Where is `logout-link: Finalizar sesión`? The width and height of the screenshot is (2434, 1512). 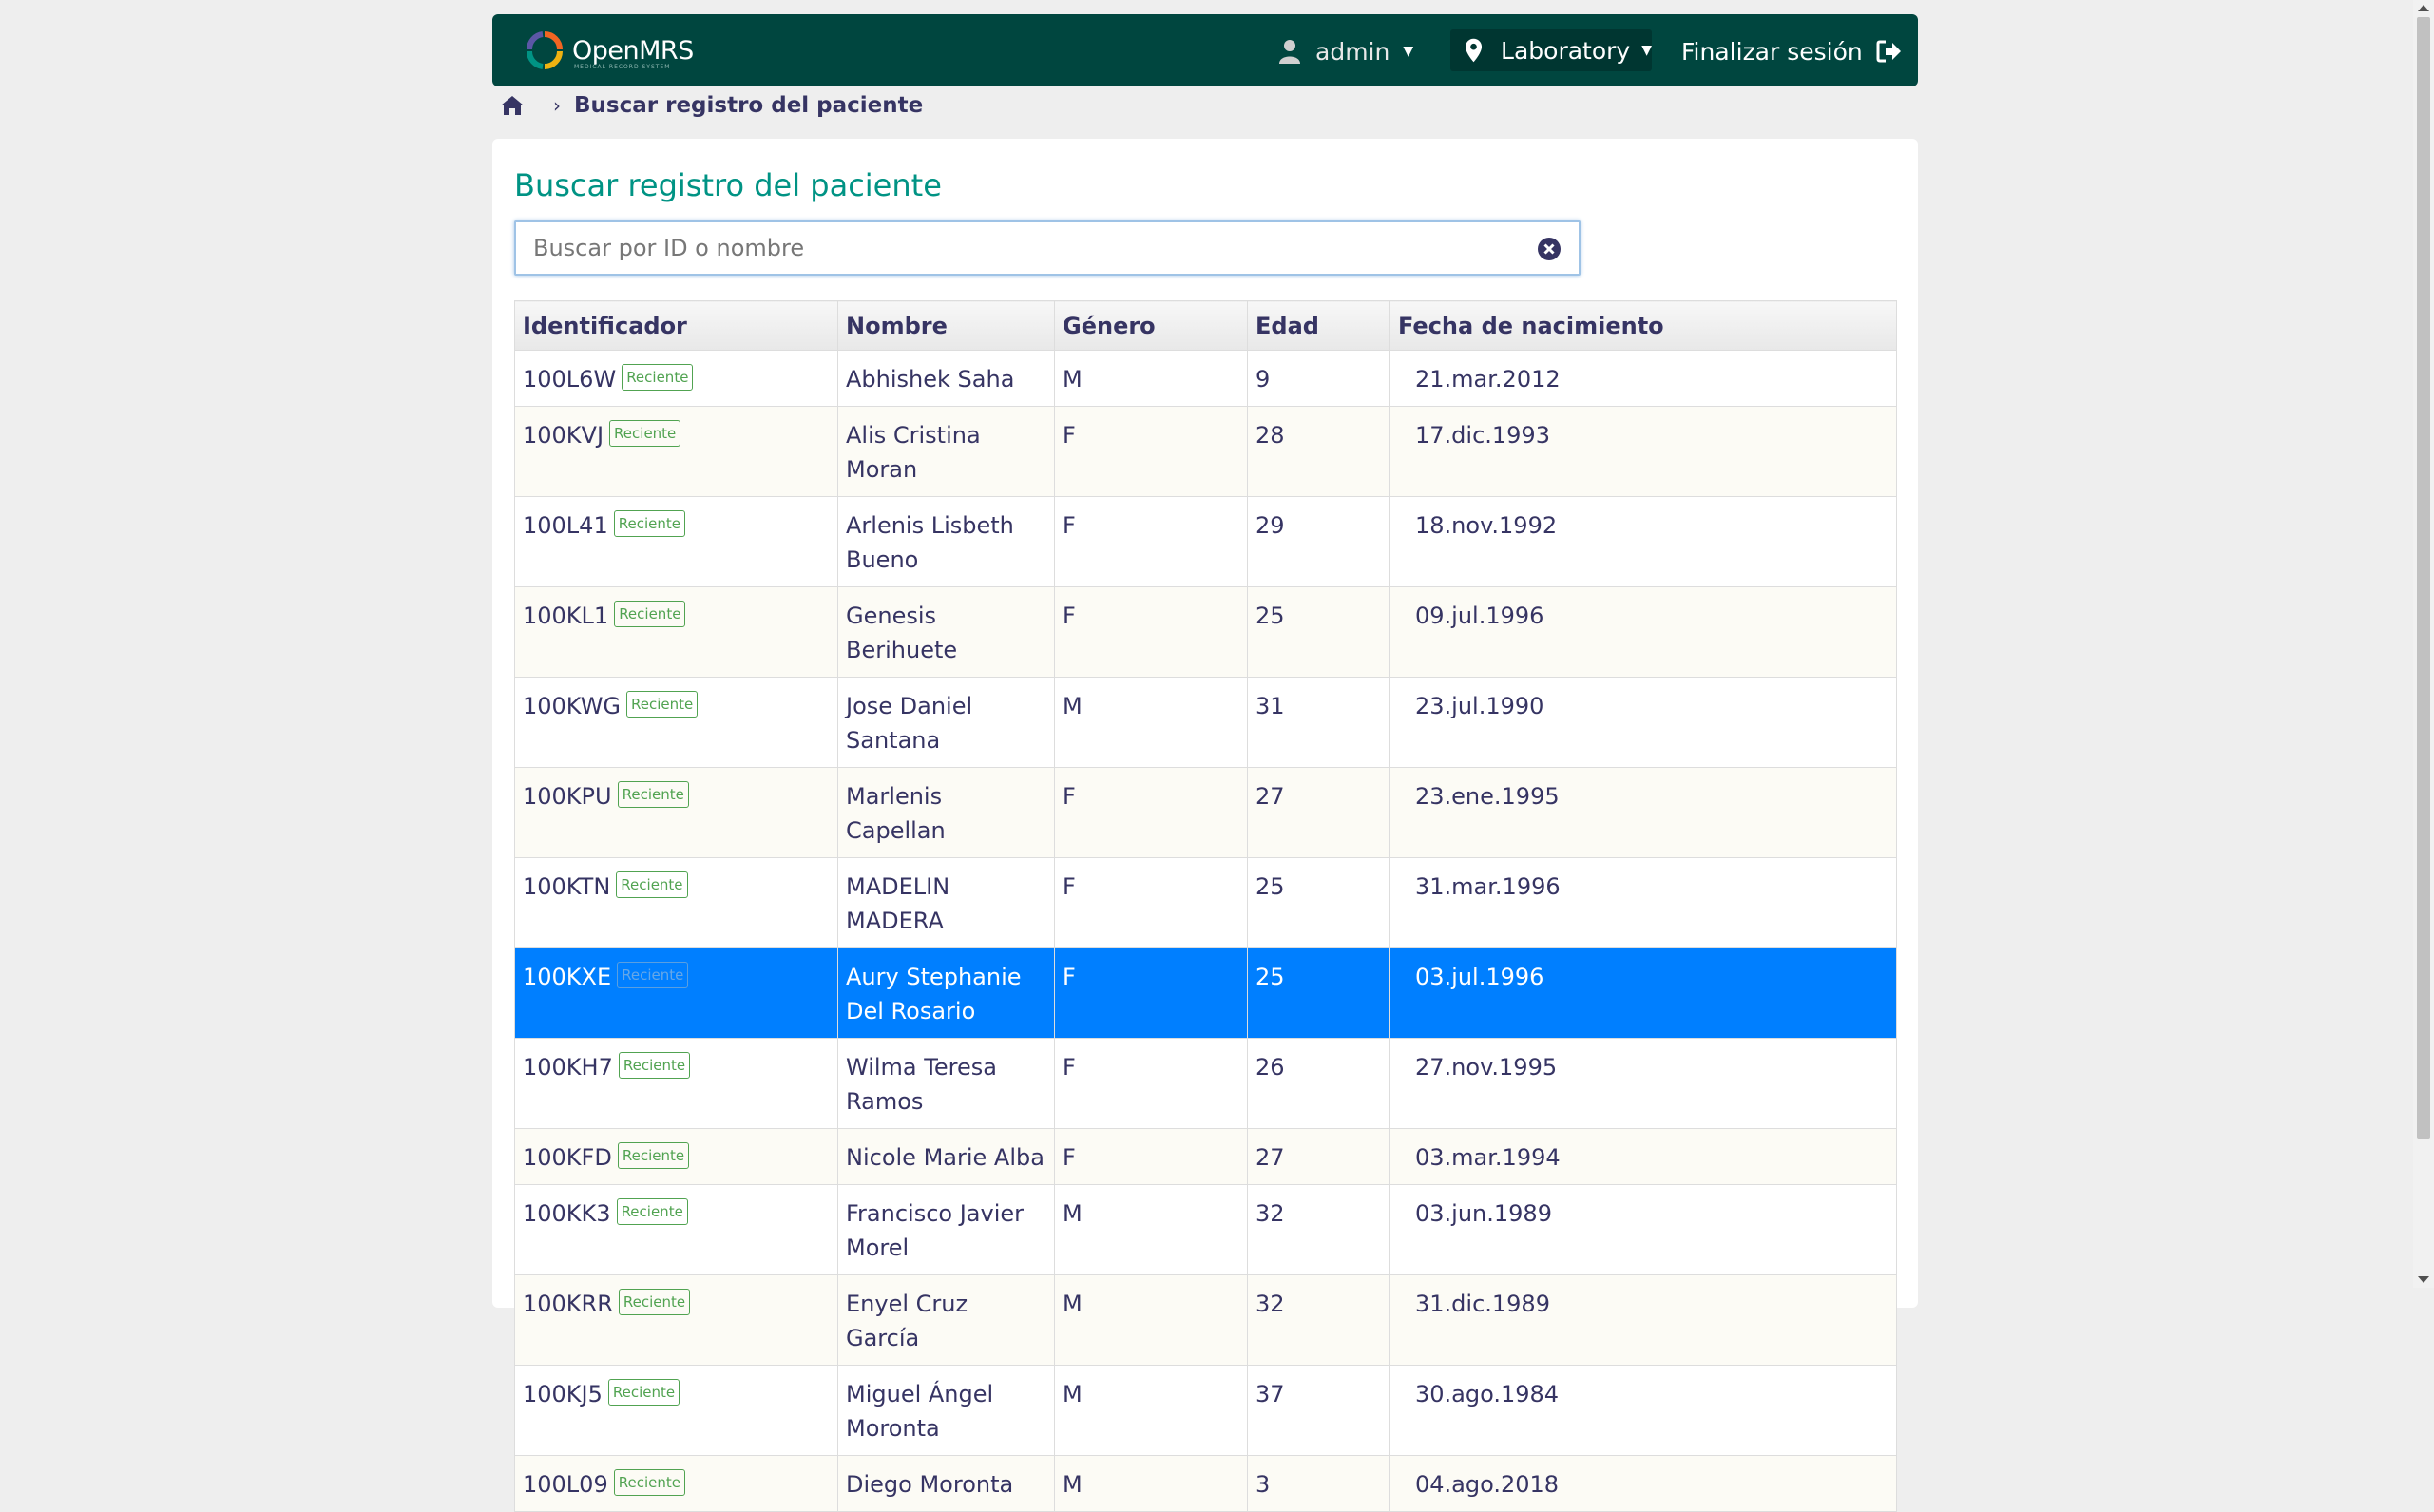 logout-link: Finalizar sesión is located at coordinates (1792, 51).